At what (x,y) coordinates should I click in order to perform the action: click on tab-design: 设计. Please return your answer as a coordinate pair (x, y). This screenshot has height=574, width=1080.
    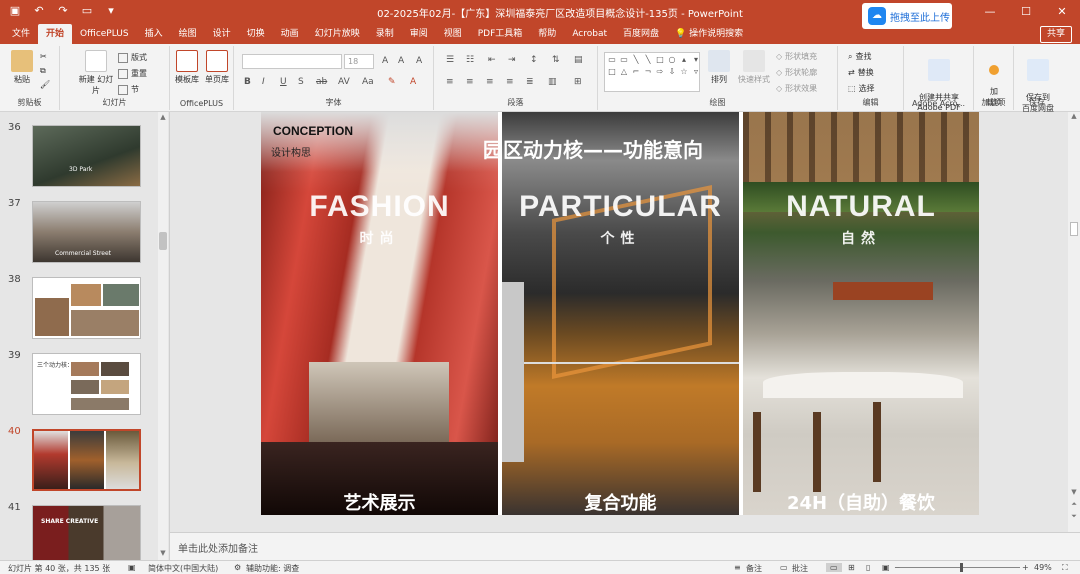
    Looking at the image, I should click on (222, 34).